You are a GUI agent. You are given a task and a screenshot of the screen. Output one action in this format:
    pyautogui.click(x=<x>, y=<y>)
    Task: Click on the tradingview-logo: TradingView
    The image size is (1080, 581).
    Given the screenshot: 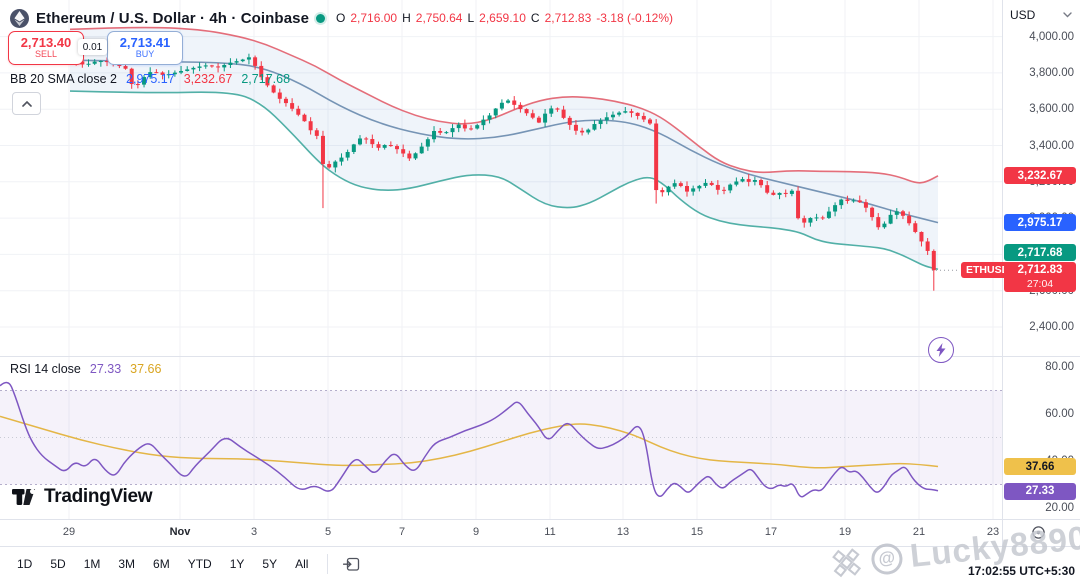 What is the action you would take?
    pyautogui.click(x=82, y=497)
    